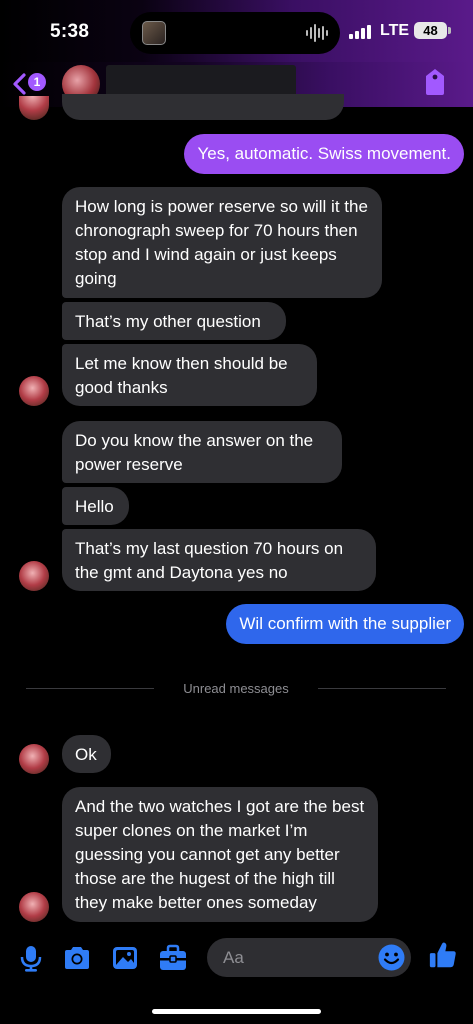  I want to click on battery-level: 48, so click(430, 30).